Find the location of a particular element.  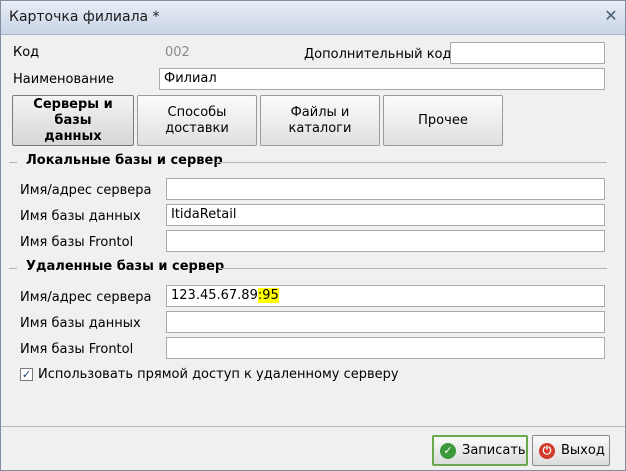

local-section-title: Локальные базы и сервер is located at coordinates (124, 160).